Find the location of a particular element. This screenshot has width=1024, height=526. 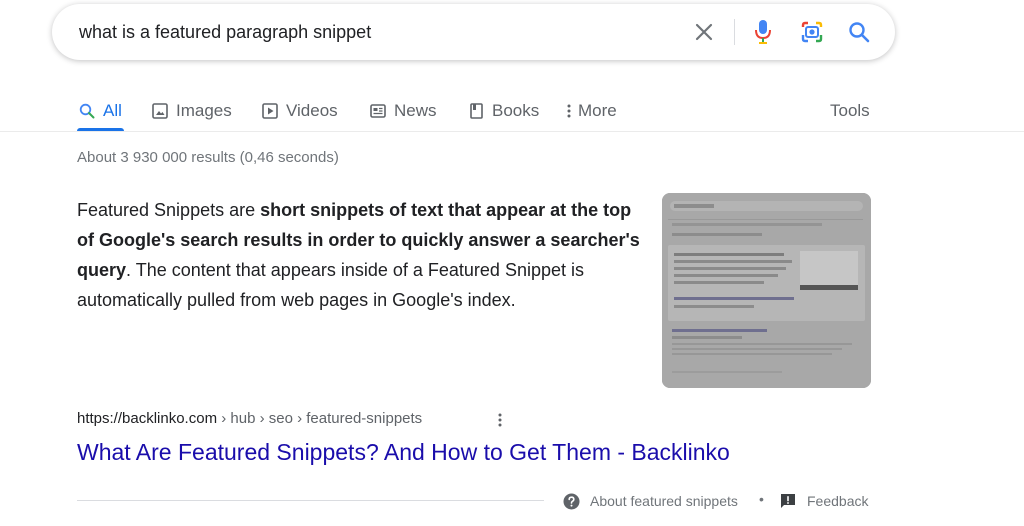

close-icon is located at coordinates (704, 32).